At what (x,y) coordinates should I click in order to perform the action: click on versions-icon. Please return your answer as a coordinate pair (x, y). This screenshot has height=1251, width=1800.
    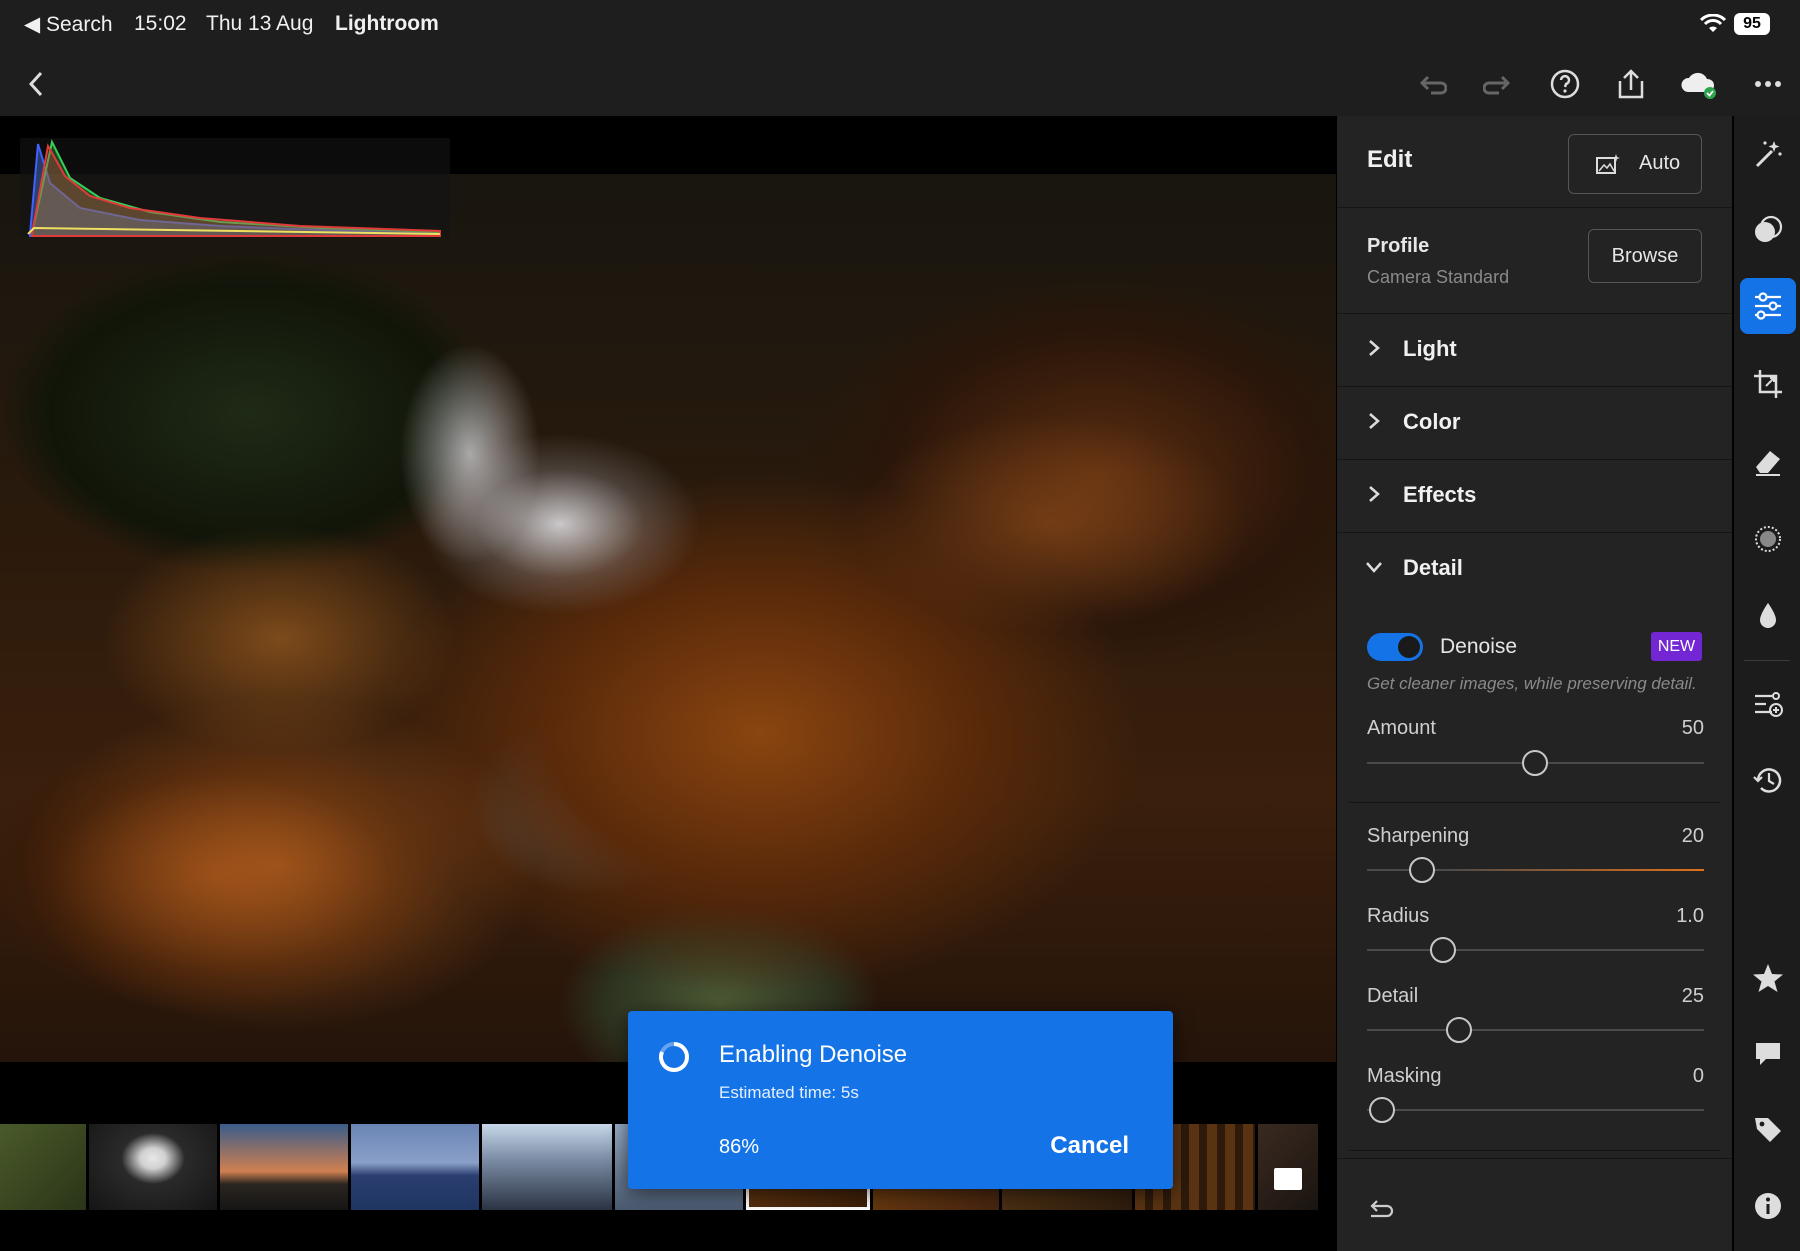
    Looking at the image, I should click on (1769, 704).